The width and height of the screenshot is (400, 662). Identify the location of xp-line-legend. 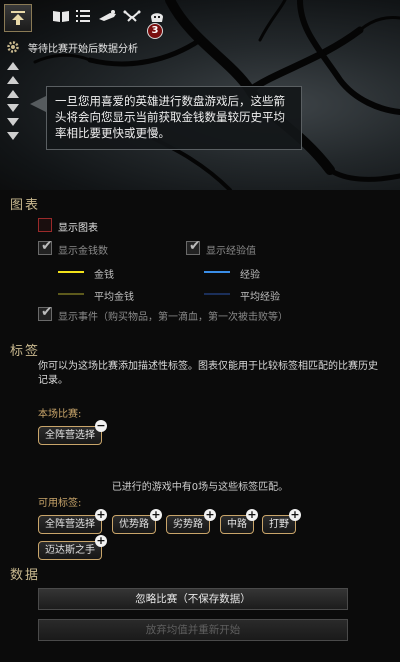
(217, 272).